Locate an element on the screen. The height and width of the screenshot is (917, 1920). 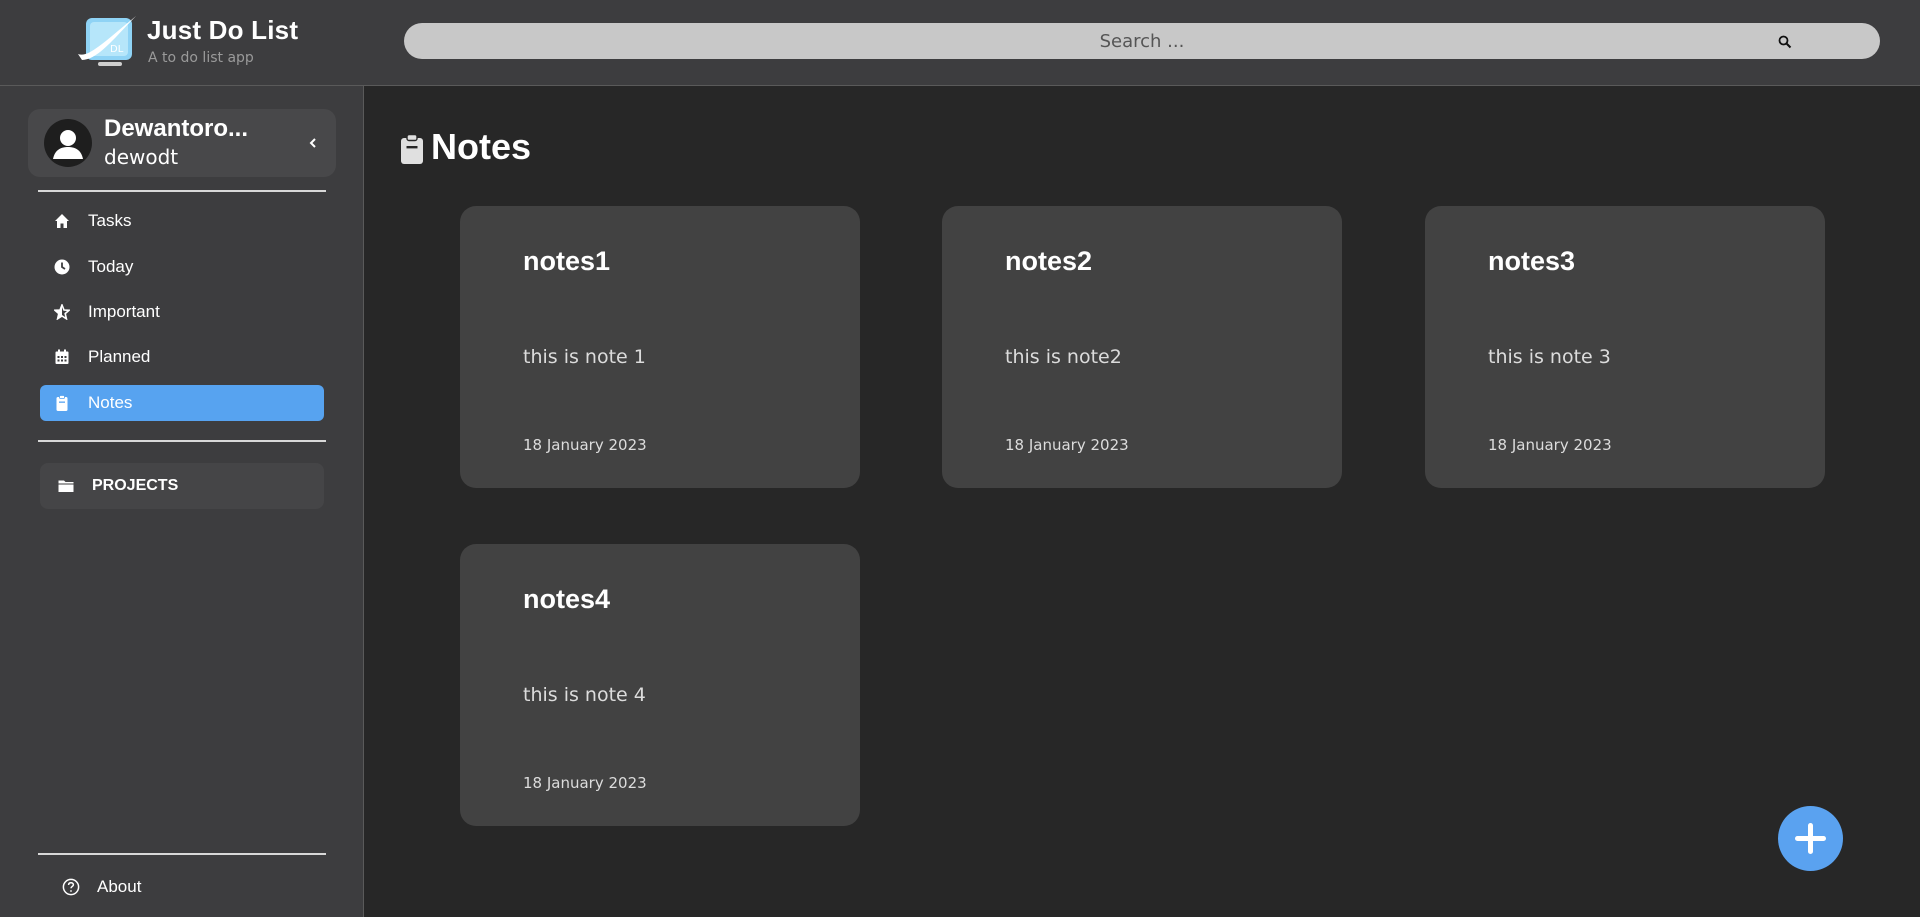
app-header: DL Just Do List A to do list app is located at coordinates (960, 43).